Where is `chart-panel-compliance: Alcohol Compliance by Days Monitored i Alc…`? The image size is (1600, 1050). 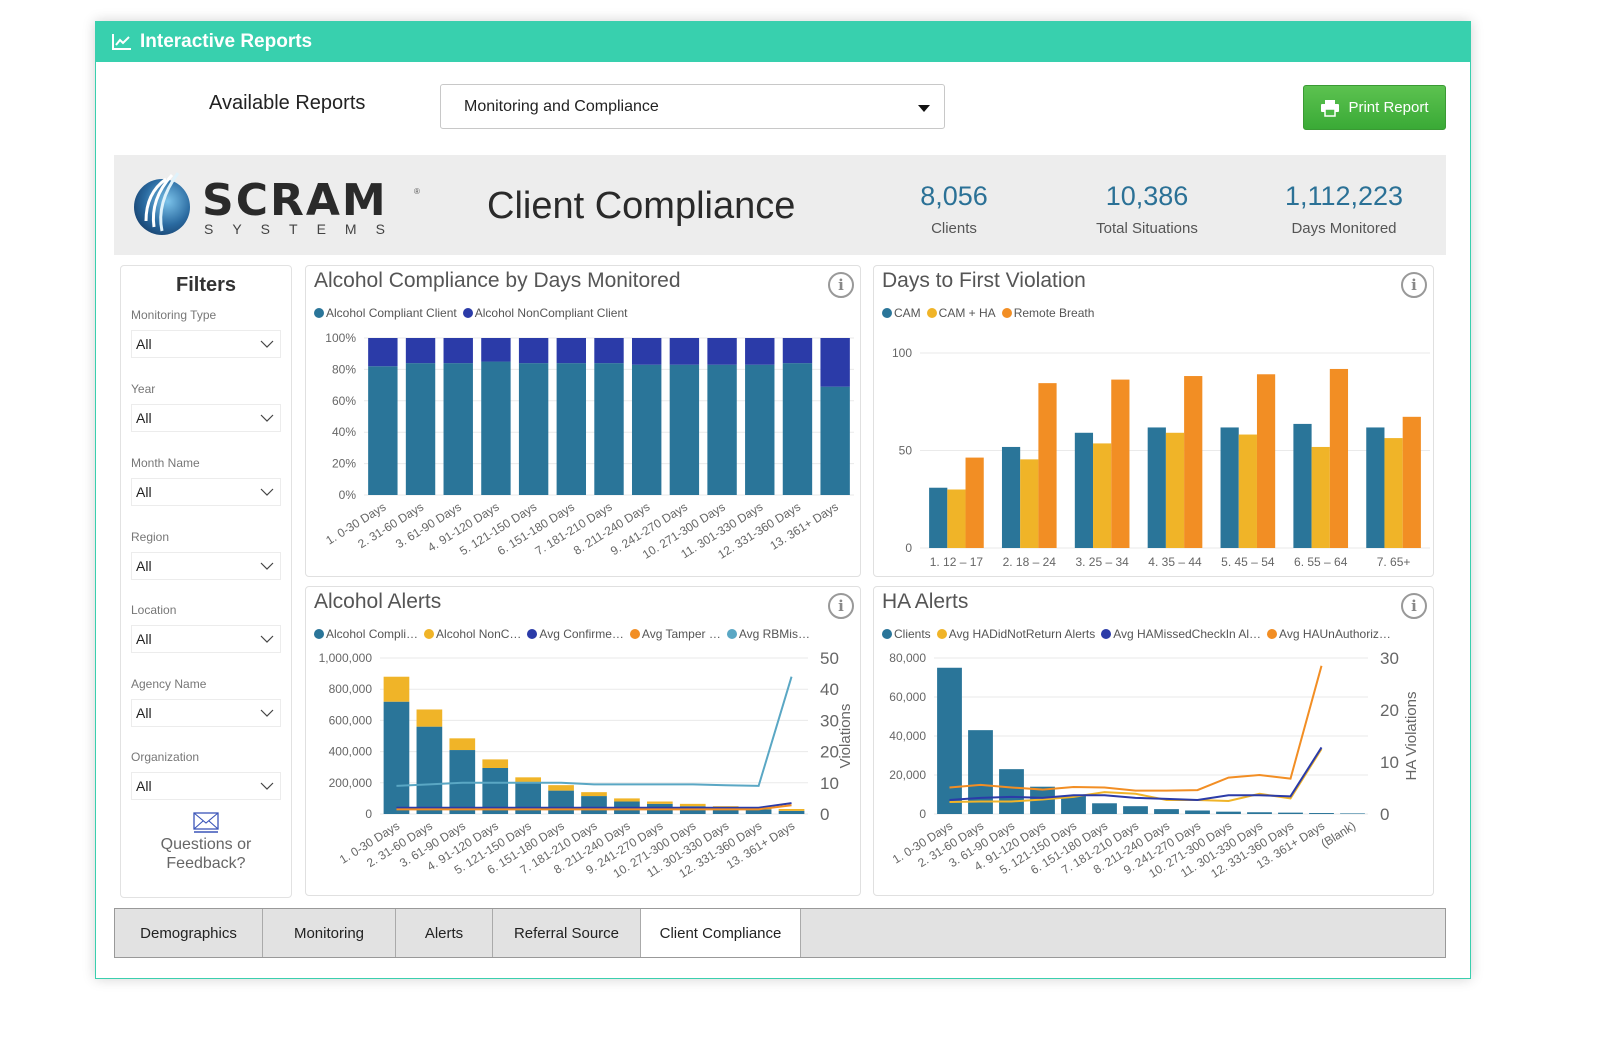 chart-panel-compliance: Alcohol Compliance by Days Monitored i Alc… is located at coordinates (583, 421).